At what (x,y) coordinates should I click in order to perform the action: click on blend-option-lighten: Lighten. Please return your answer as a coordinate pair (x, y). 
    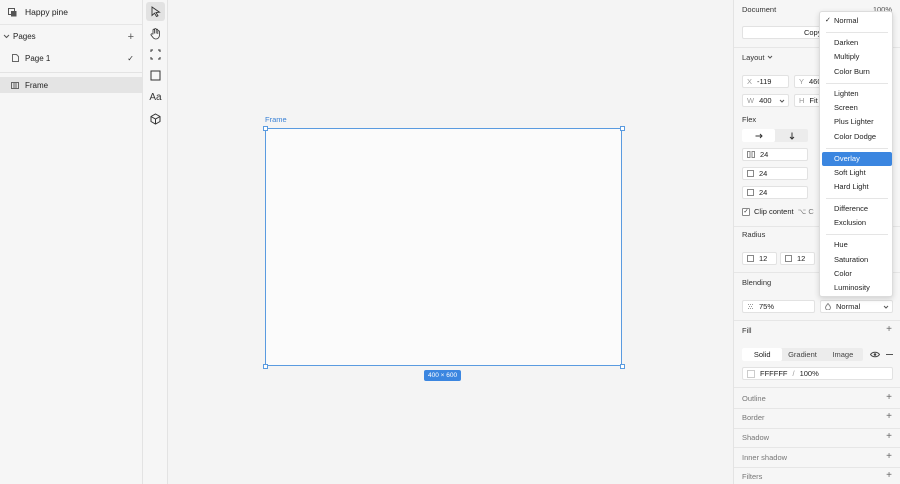
    Looking at the image, I should click on (857, 94).